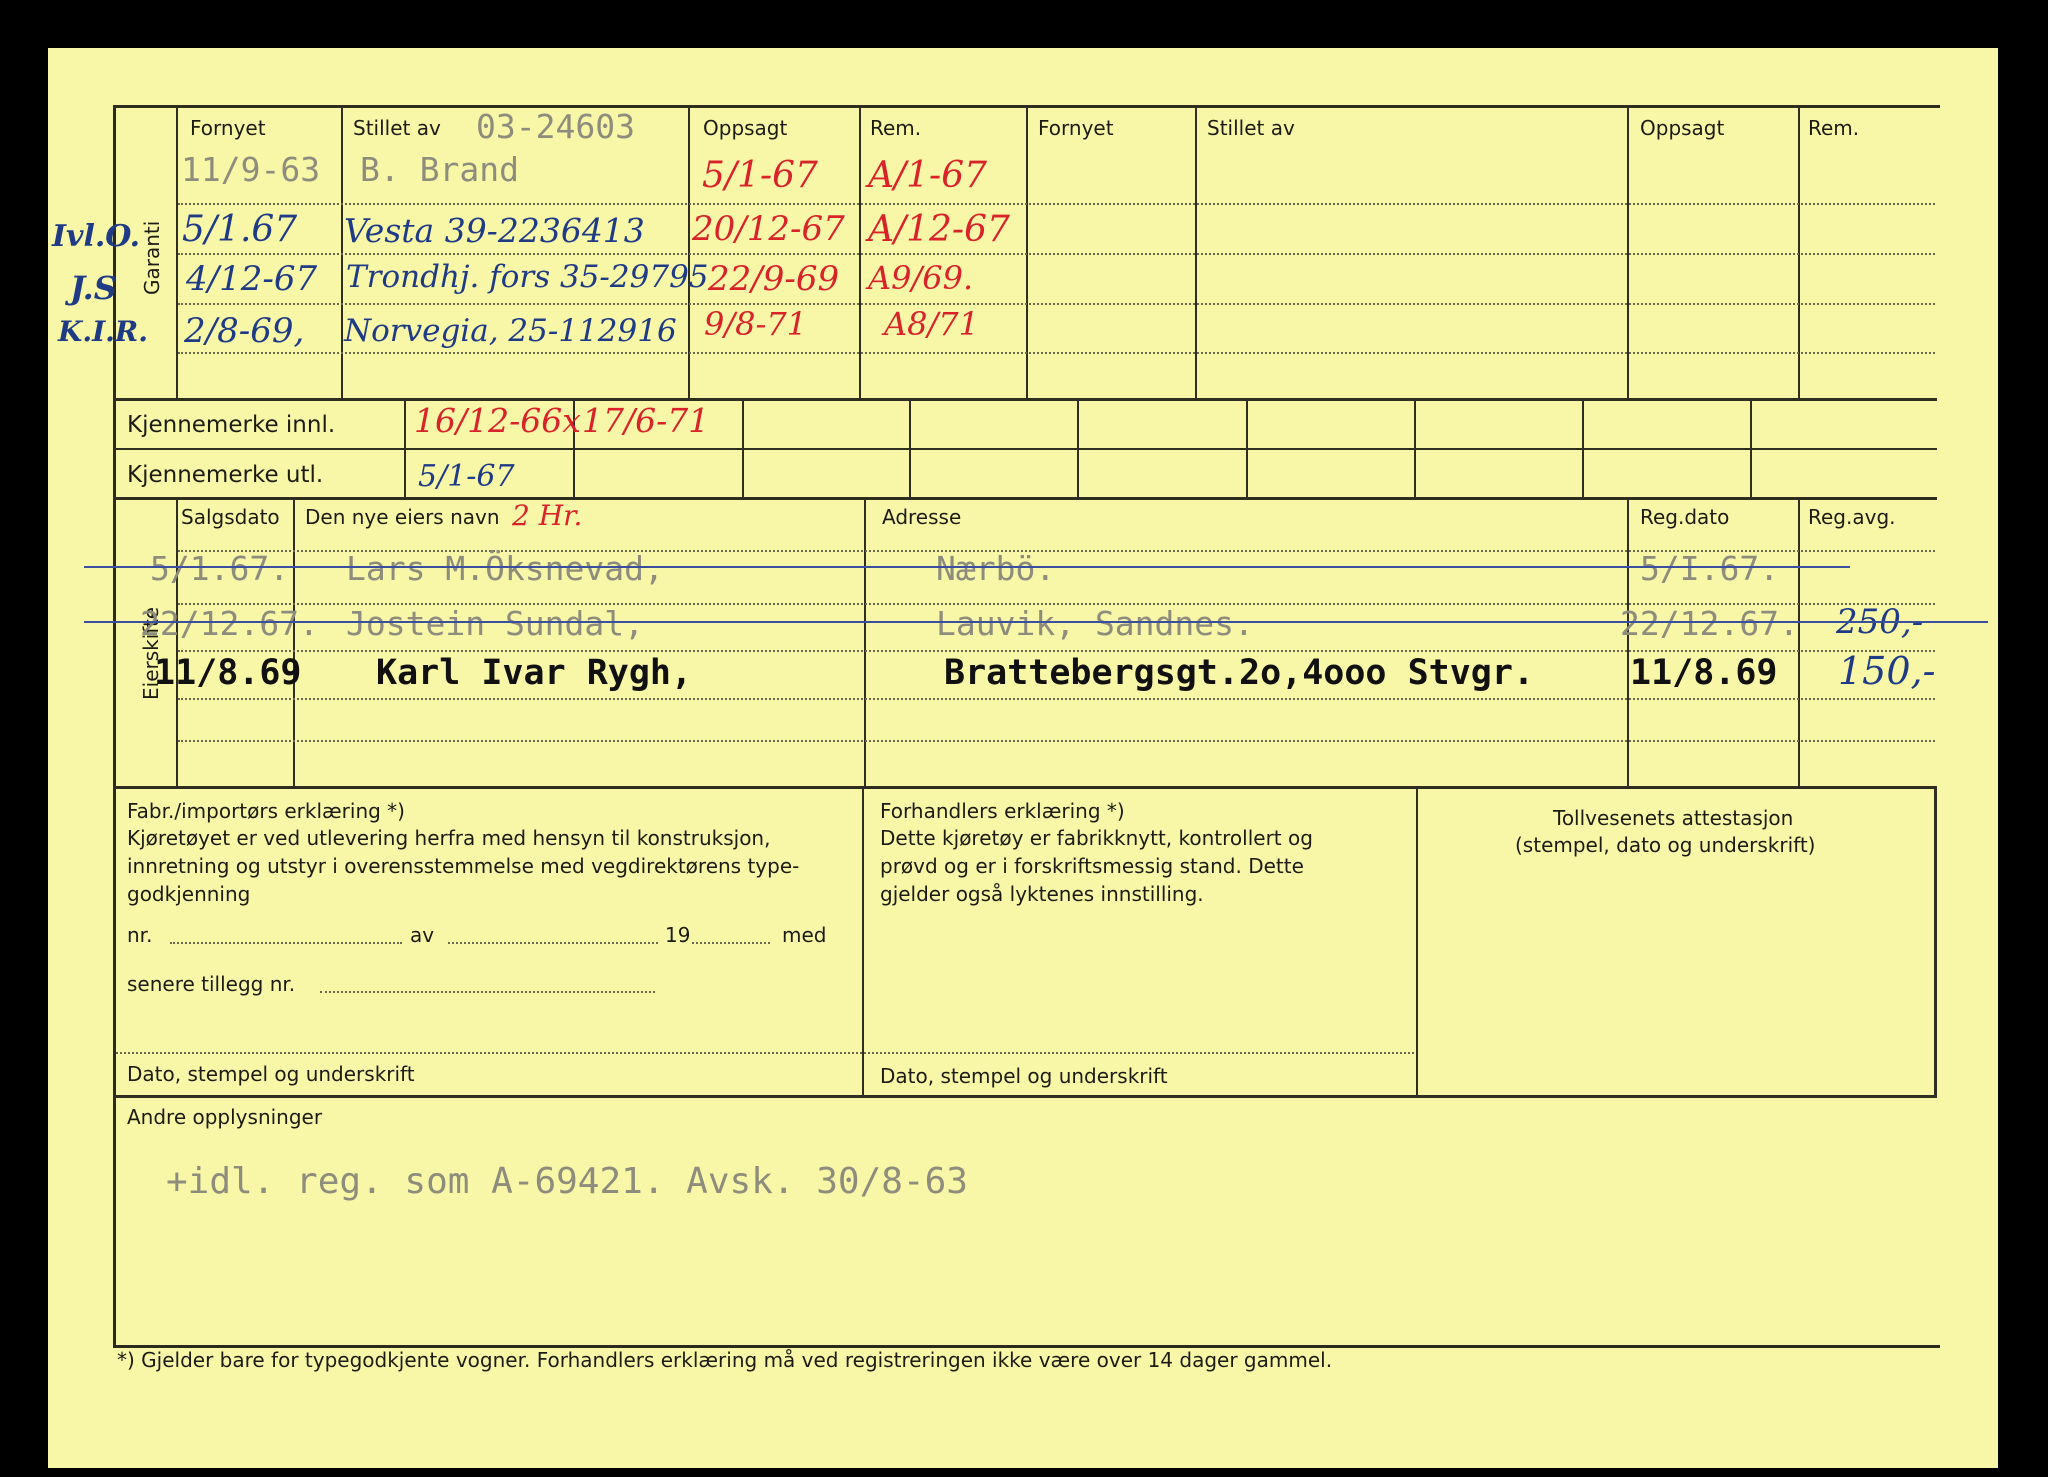  What do you see at coordinates (271, 1074) in the screenshot?
I see `fabr-sign-label: Dato, stempel og underskrift` at bounding box center [271, 1074].